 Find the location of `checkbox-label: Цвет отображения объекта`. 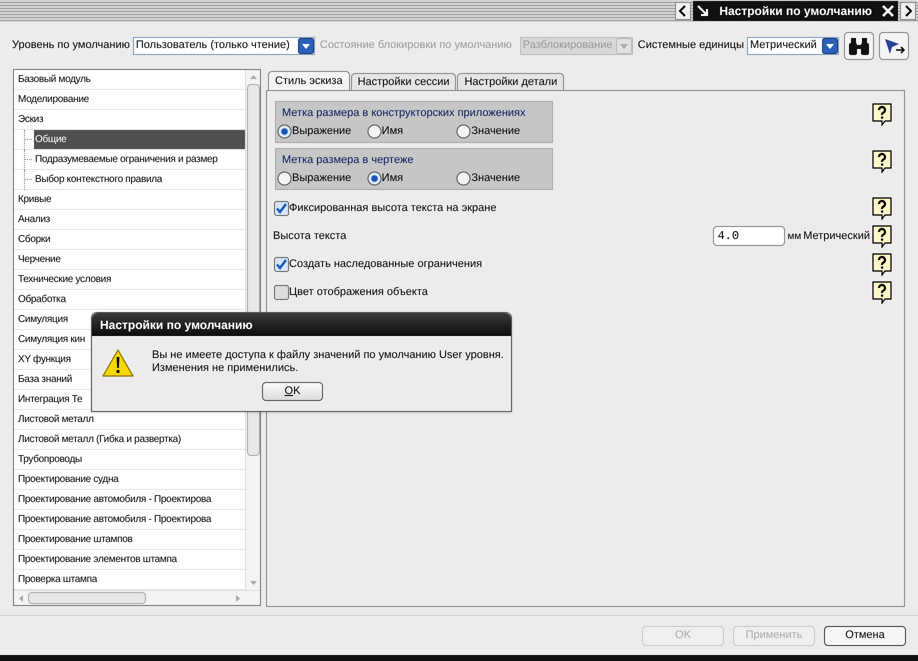

checkbox-label: Цвет отображения объекта is located at coordinates (358, 292).